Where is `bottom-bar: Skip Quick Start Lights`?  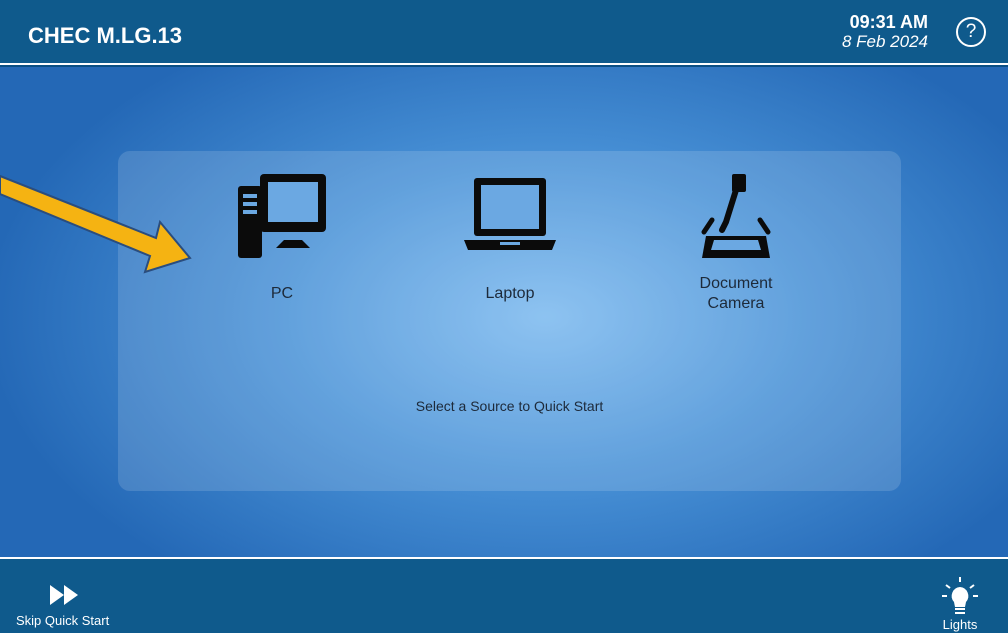 bottom-bar: Skip Quick Start Lights is located at coordinates (504, 595).